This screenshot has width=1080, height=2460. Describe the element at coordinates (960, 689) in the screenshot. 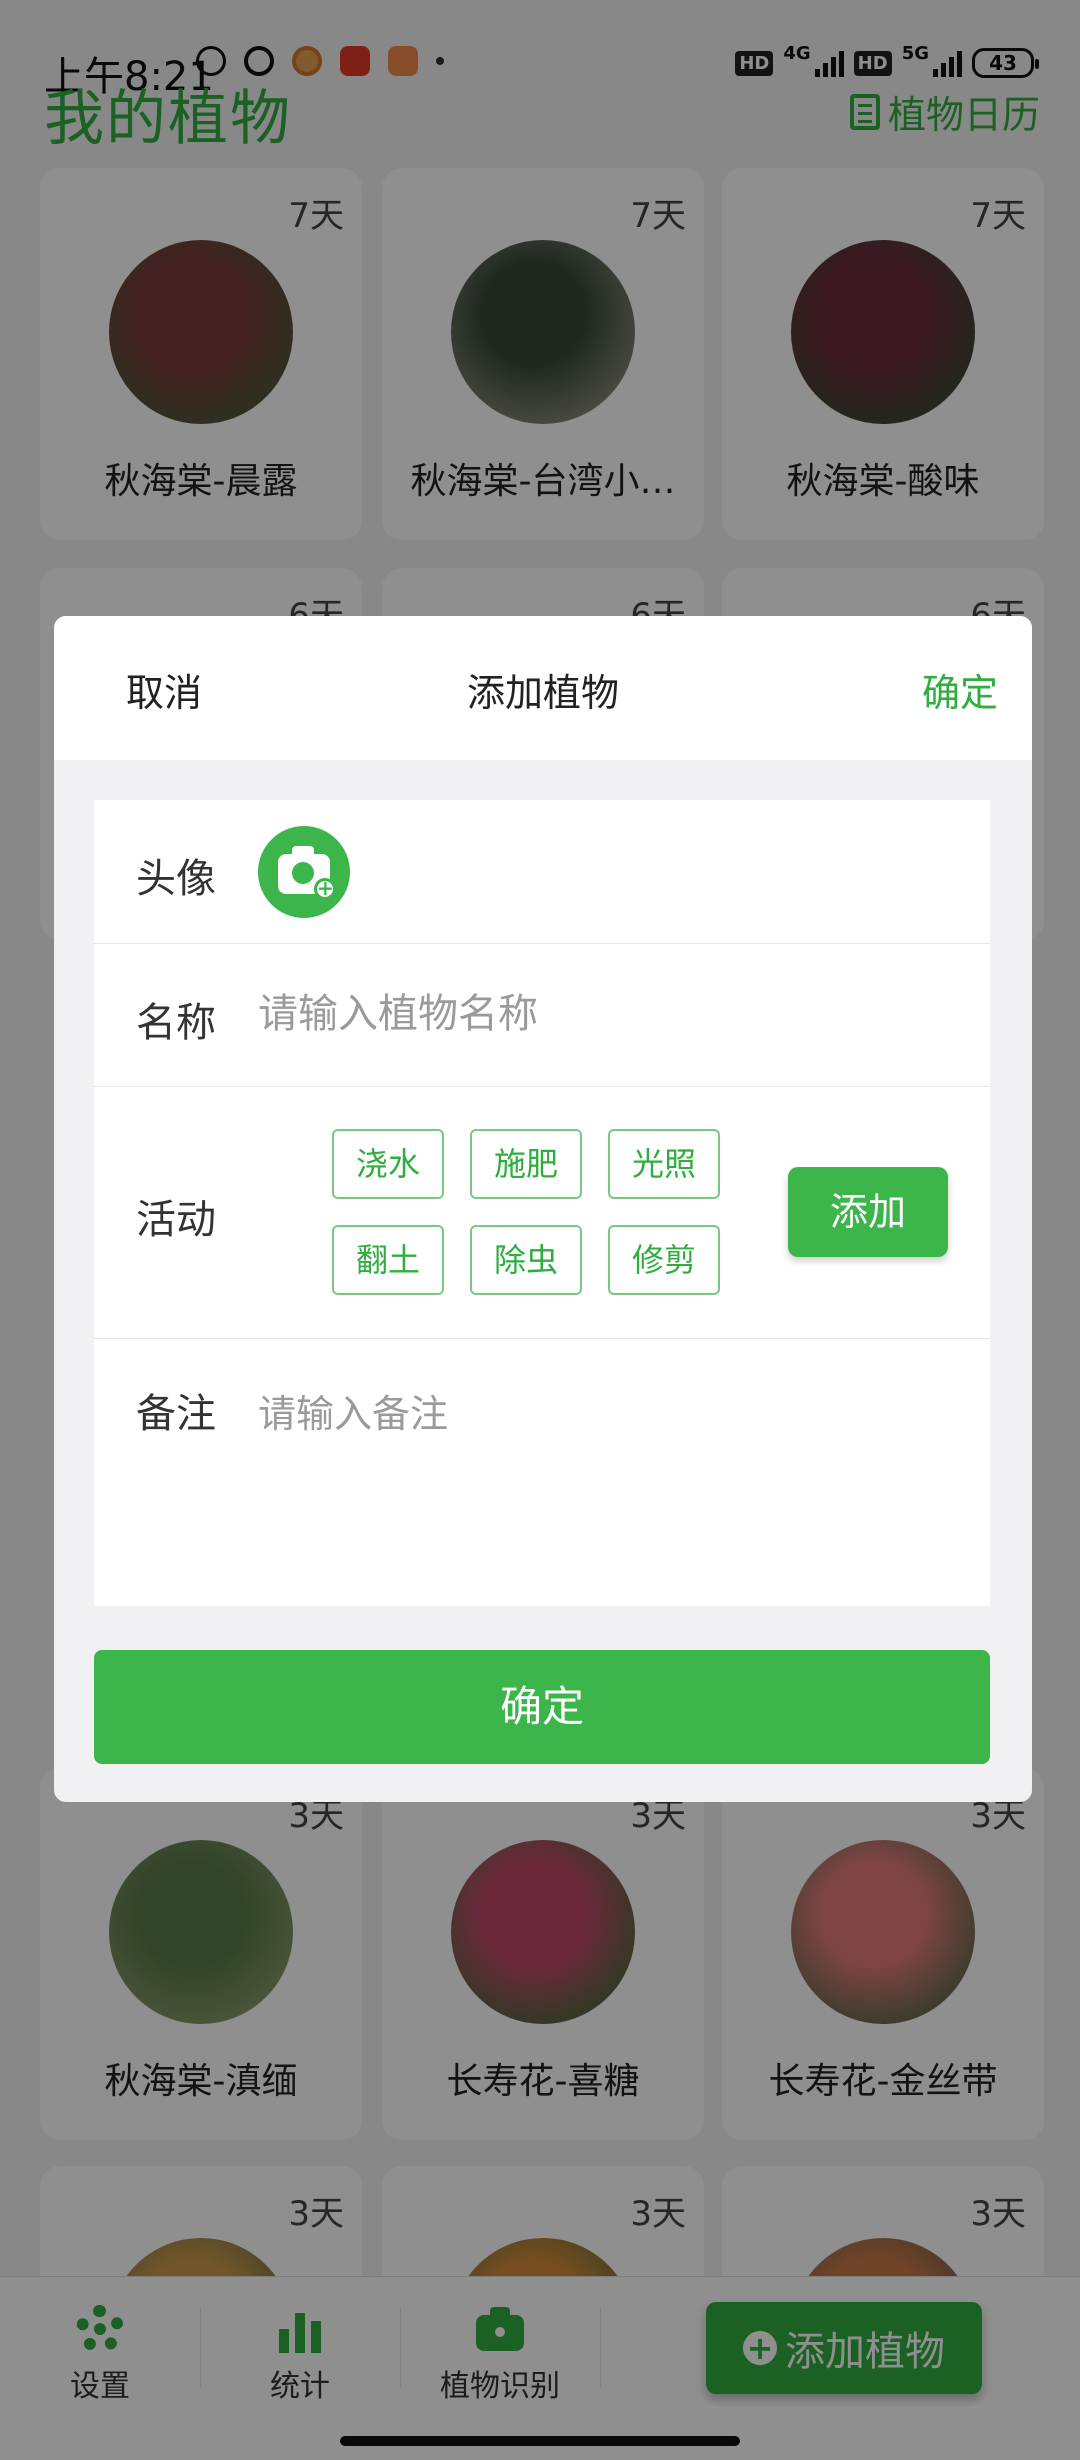

I see `header-confirm-button: 确定` at that location.